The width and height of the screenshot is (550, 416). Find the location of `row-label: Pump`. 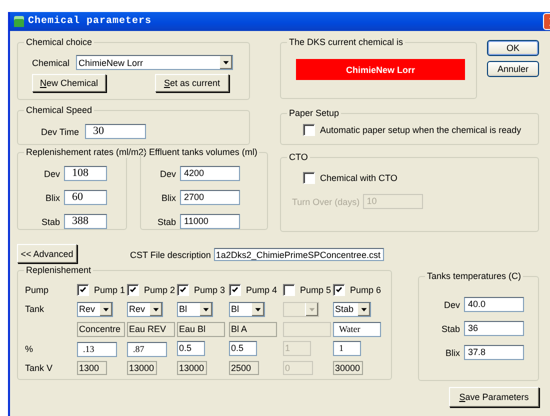

row-label: Pump is located at coordinates (37, 290).